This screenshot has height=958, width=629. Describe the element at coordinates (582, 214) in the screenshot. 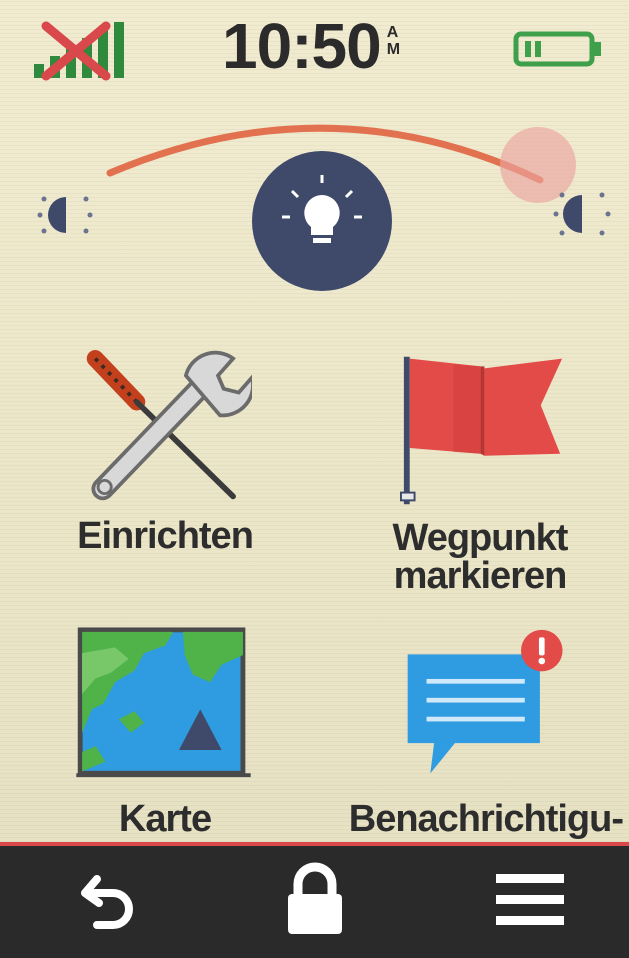

I see `brightness-high-icon` at that location.